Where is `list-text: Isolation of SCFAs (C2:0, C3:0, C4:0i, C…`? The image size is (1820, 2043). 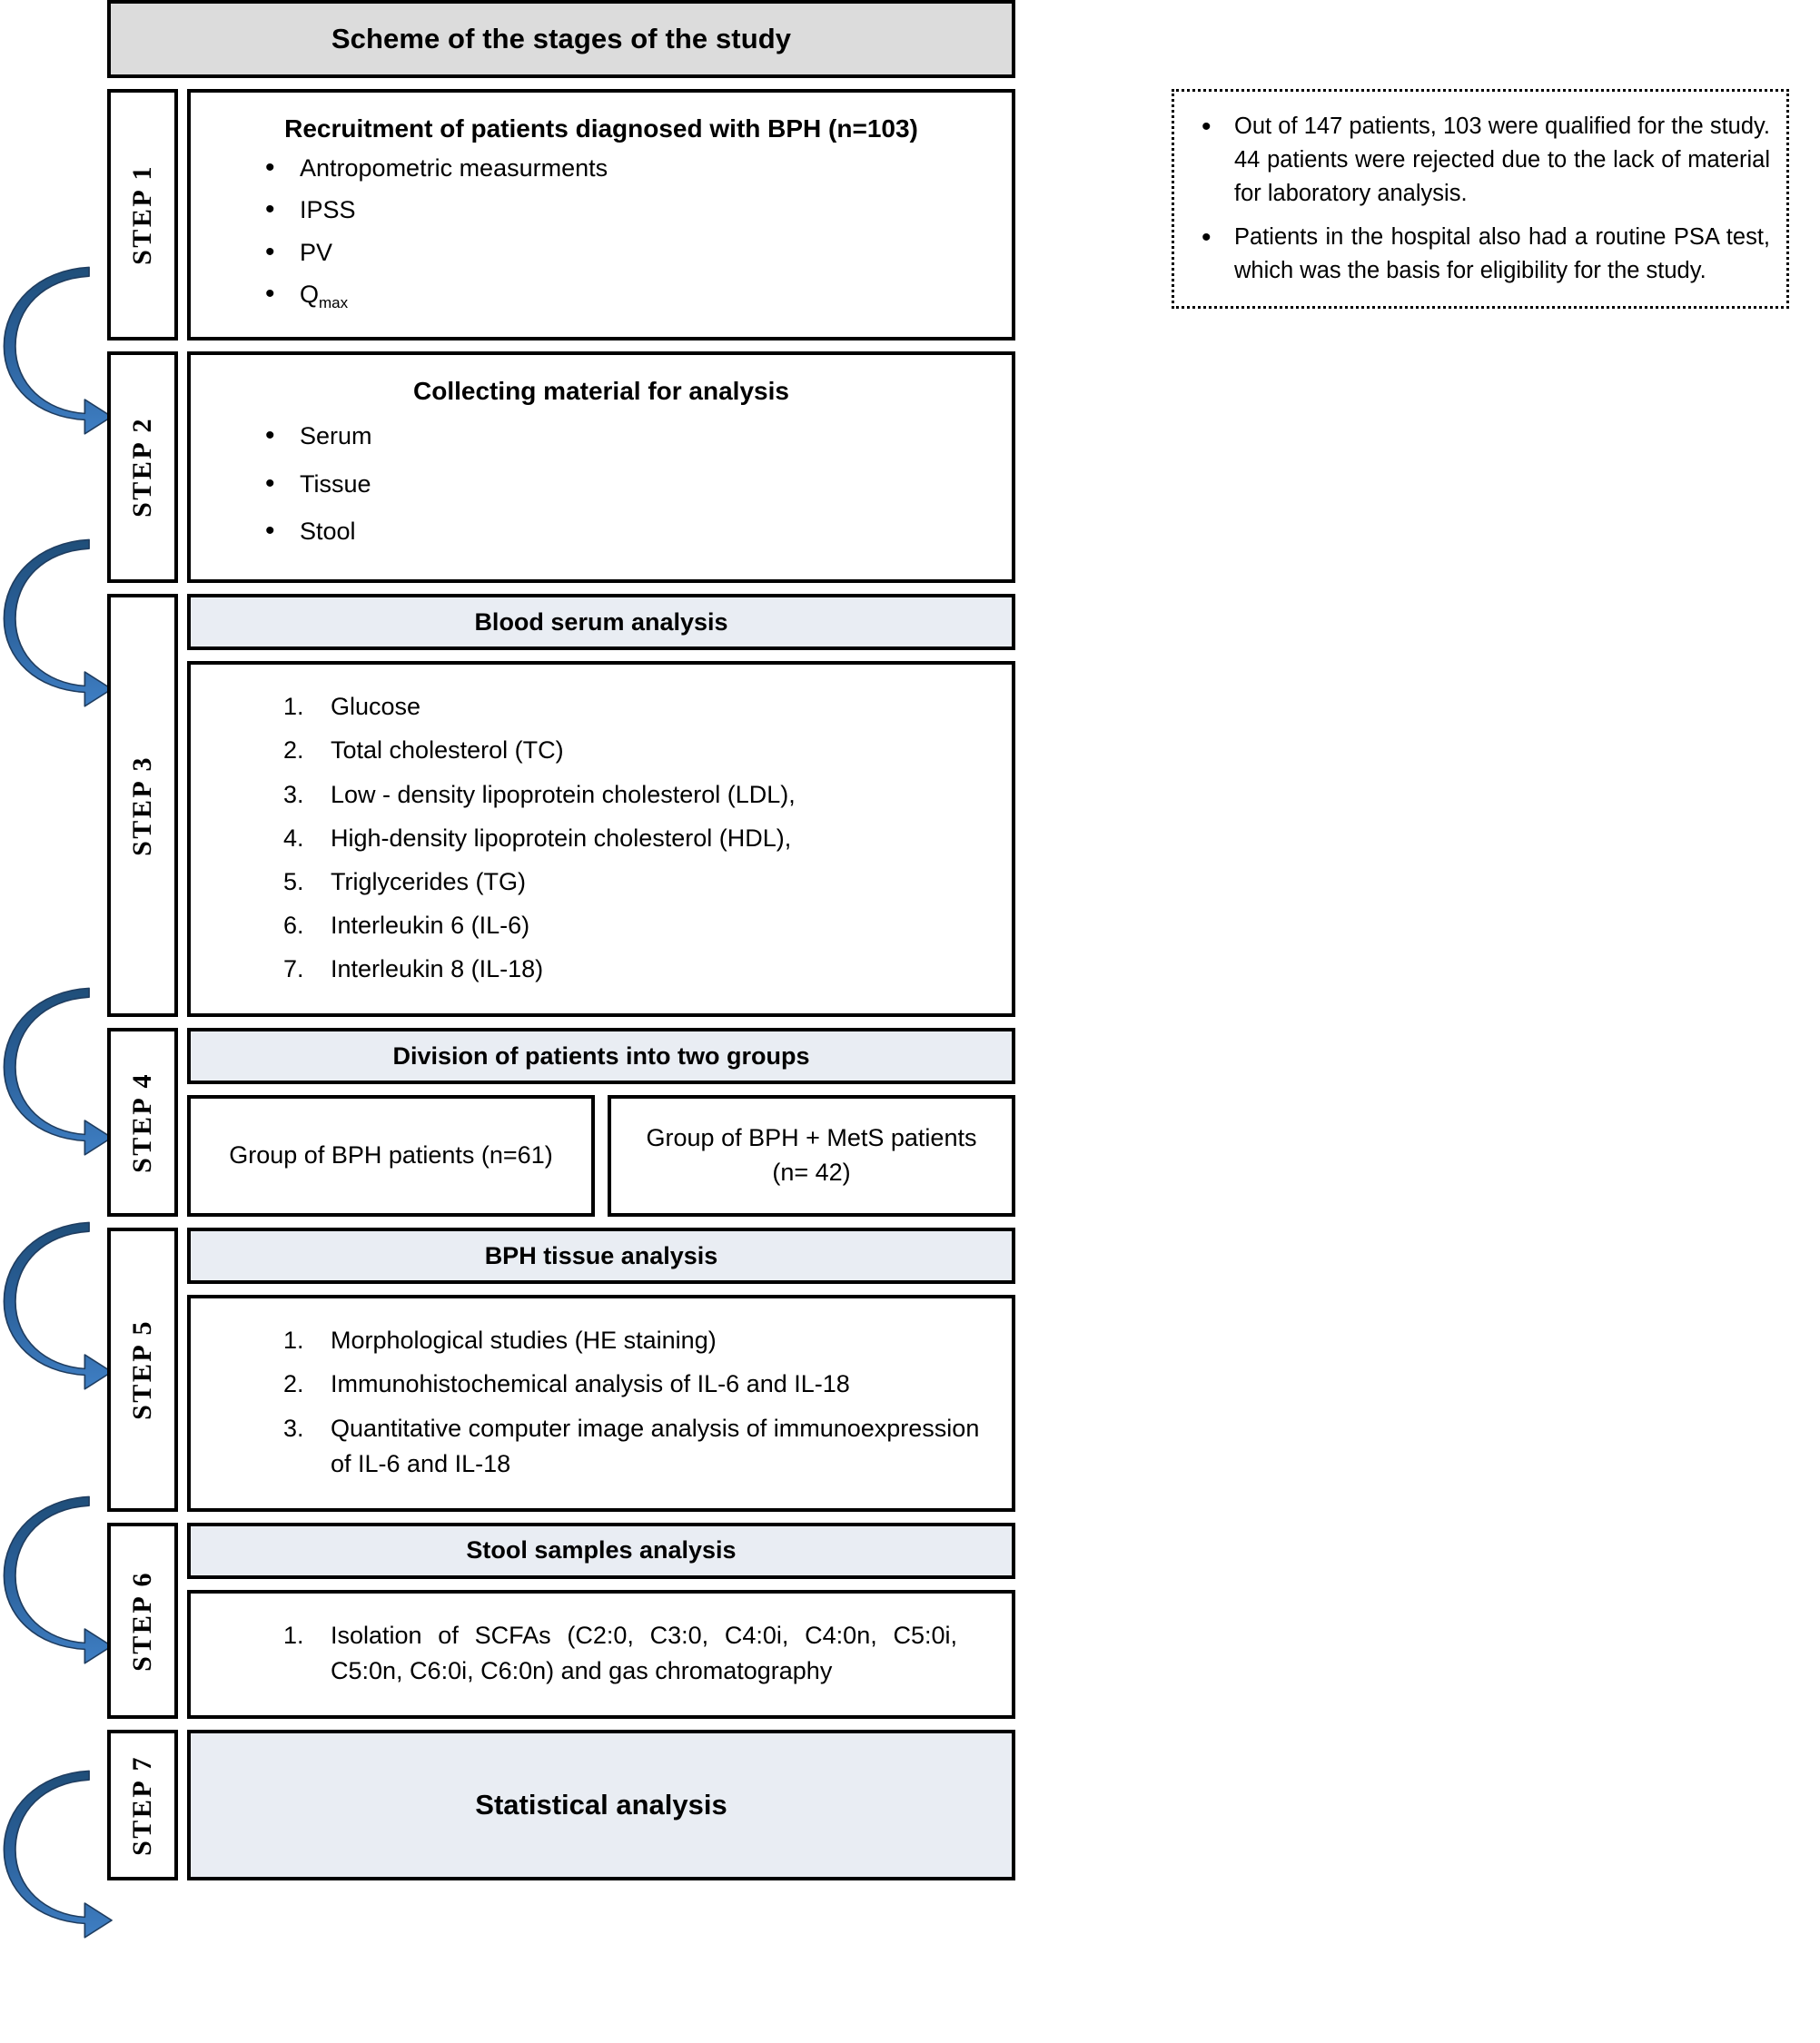 list-text: Isolation of SCFAs (C2:0, C3:0, C4:0i, C… is located at coordinates (644, 1652).